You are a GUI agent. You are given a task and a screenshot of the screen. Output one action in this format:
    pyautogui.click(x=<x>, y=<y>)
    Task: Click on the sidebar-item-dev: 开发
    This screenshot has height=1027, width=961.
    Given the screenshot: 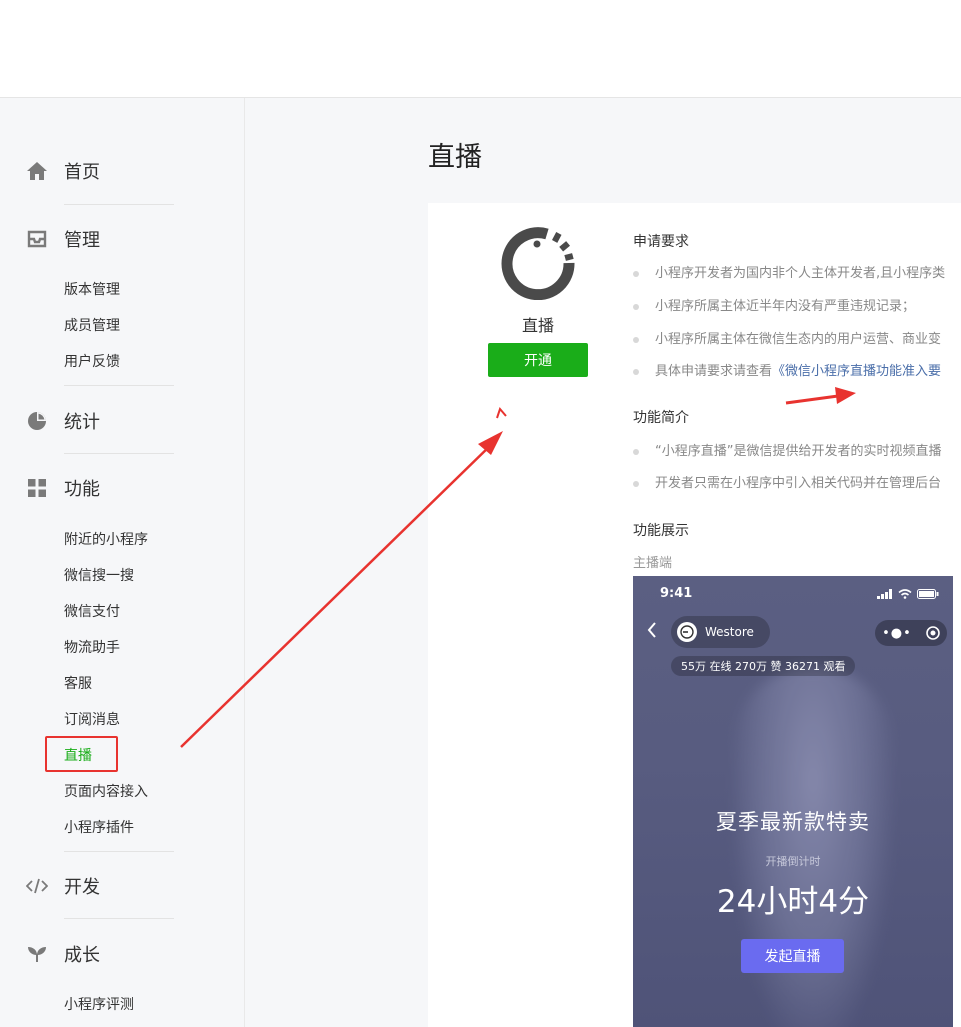 What is the action you would take?
    pyautogui.click(x=63, y=886)
    